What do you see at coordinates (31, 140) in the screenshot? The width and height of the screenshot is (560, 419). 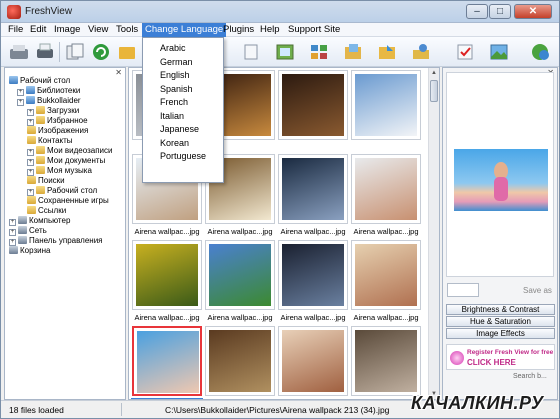 I see `contacts-folder-icon` at bounding box center [31, 140].